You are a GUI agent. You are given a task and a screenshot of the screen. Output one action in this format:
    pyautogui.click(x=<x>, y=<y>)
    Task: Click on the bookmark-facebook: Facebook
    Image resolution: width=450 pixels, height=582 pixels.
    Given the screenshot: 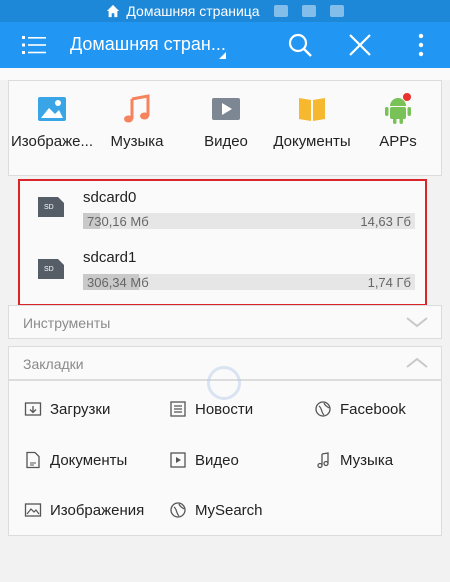 What is the action you would take?
    pyautogui.click(x=360, y=409)
    